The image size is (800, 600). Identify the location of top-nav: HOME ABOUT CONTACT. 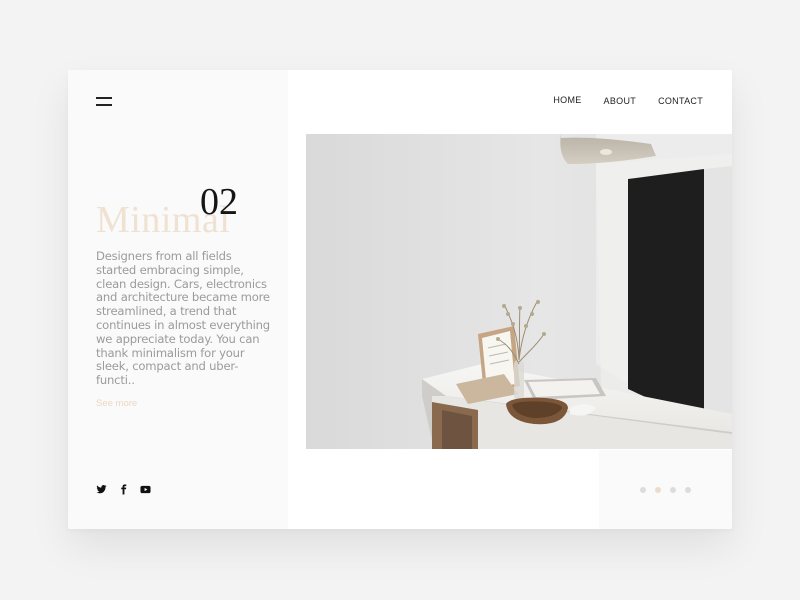
(628, 100).